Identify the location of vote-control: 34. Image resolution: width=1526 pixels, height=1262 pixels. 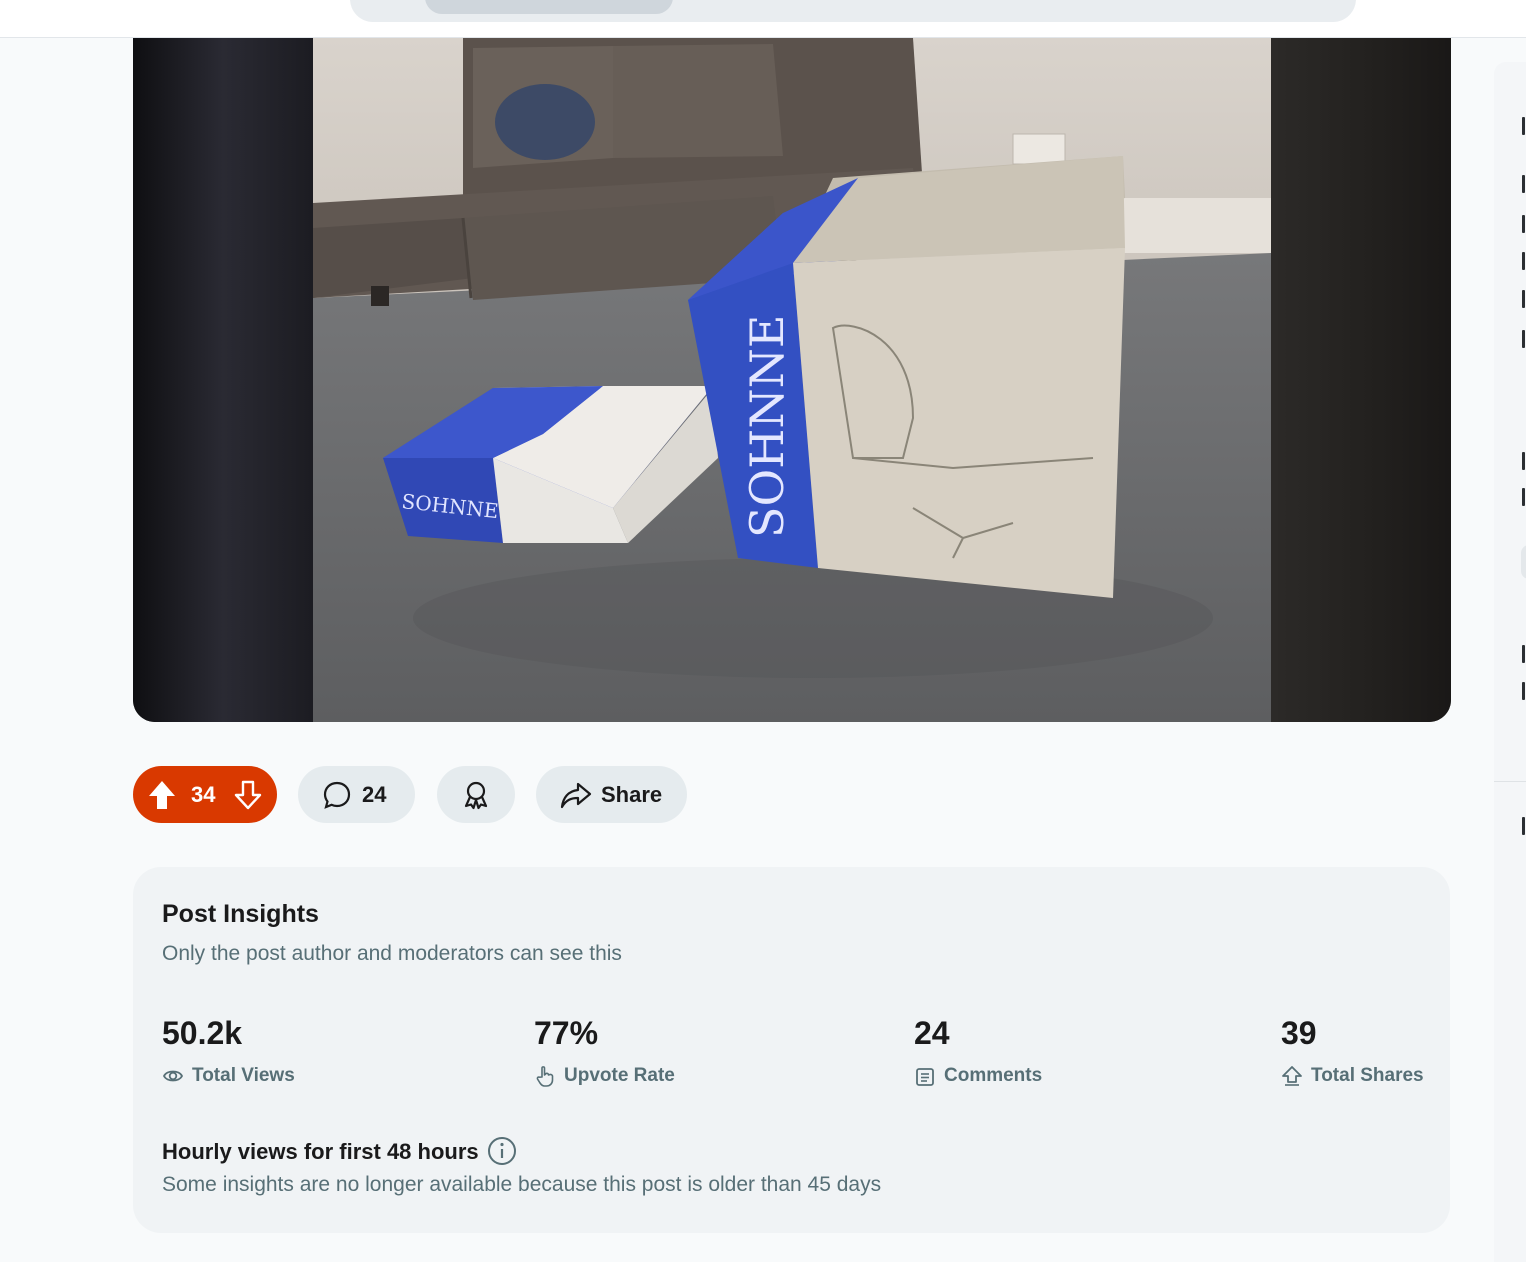
(205, 794).